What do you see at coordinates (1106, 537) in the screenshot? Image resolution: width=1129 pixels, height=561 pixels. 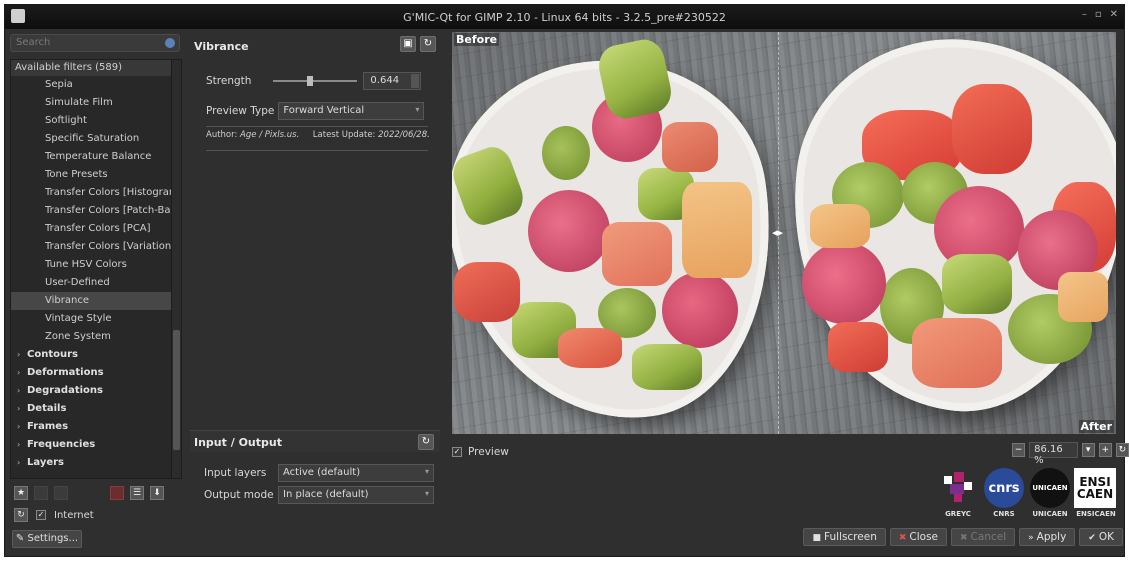 I see `ok-label: OK` at bounding box center [1106, 537].